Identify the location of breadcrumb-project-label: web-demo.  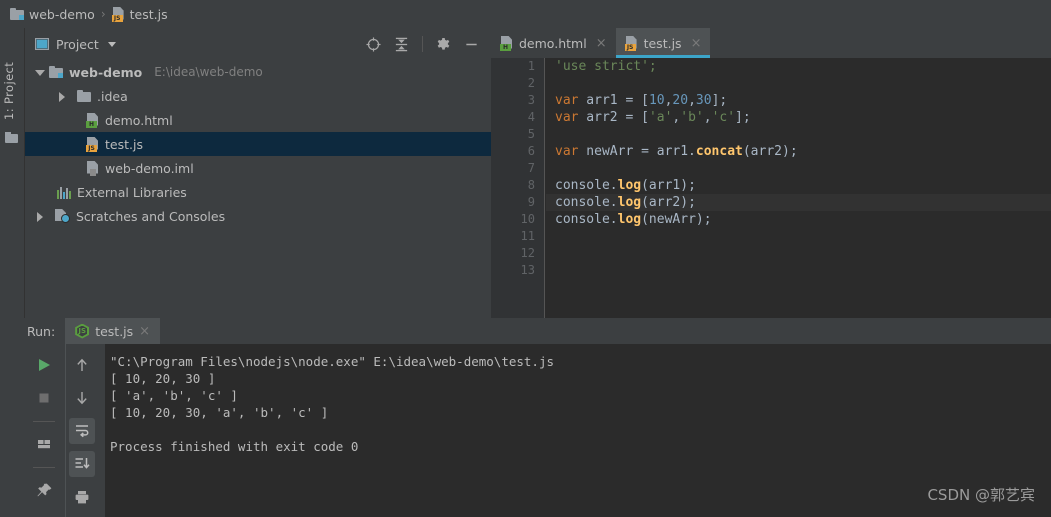
(62, 14).